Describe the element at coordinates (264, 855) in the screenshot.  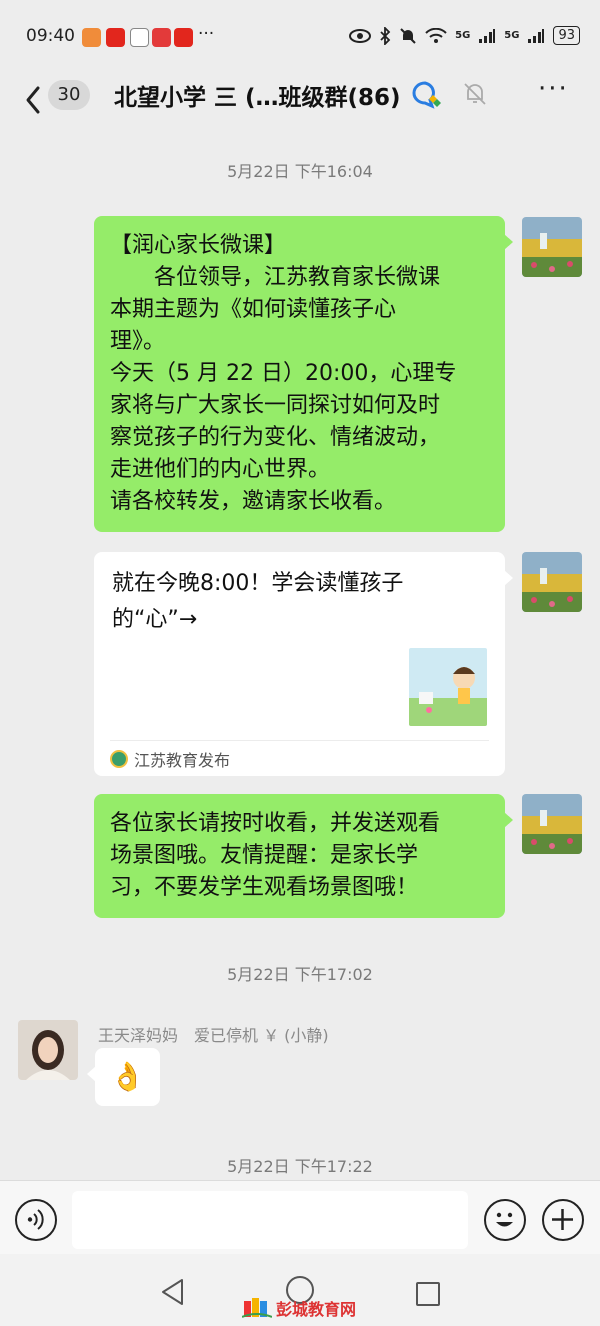
I see `message-line: 场景图哦。友情提醒：是家长学` at that location.